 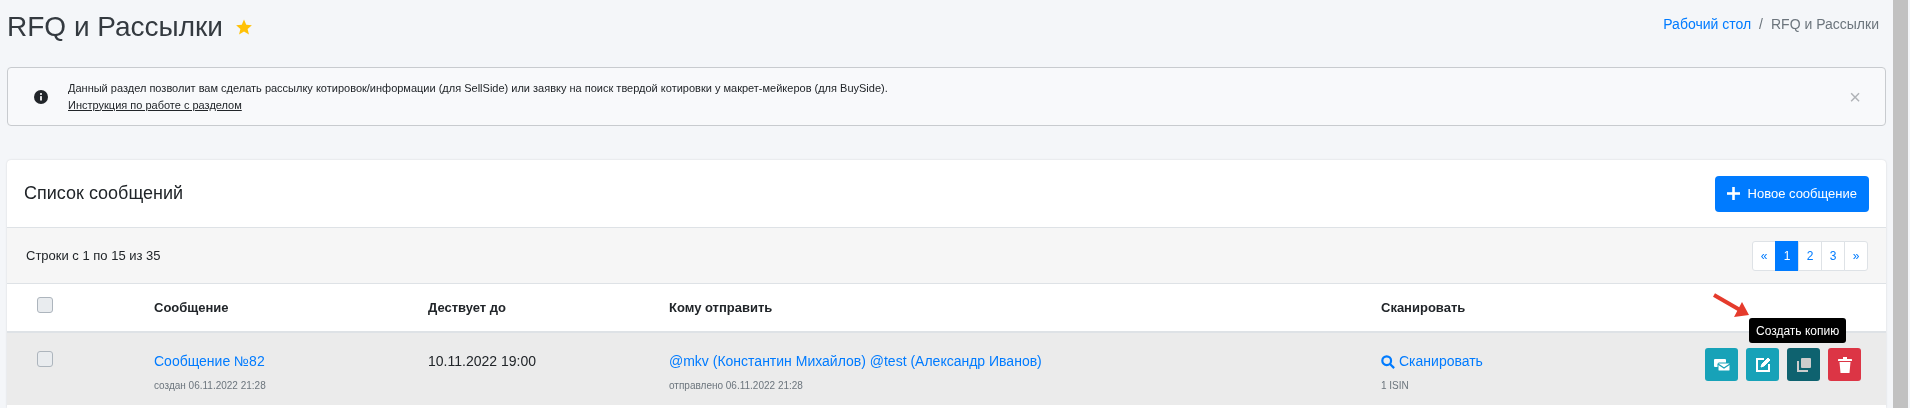 What do you see at coordinates (155, 105) in the screenshot?
I see `instruction-link: Инструкция по работе с разделом` at bounding box center [155, 105].